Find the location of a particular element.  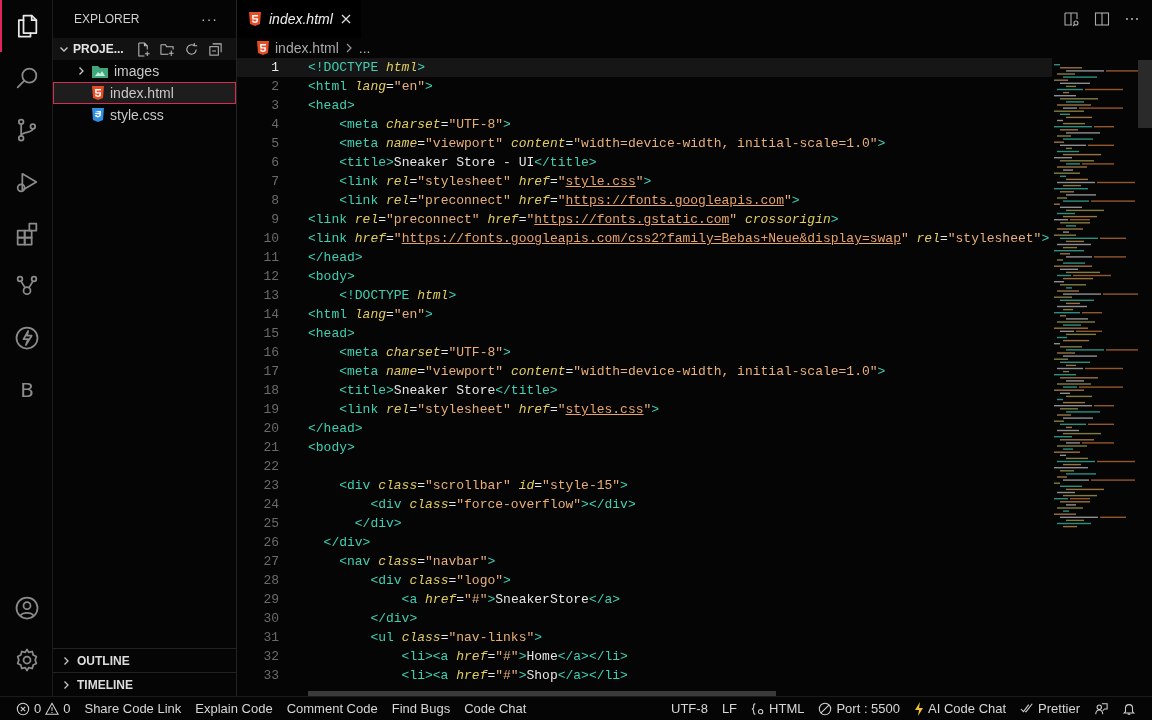

status-item: Code Chat is located at coordinates (495, 708).